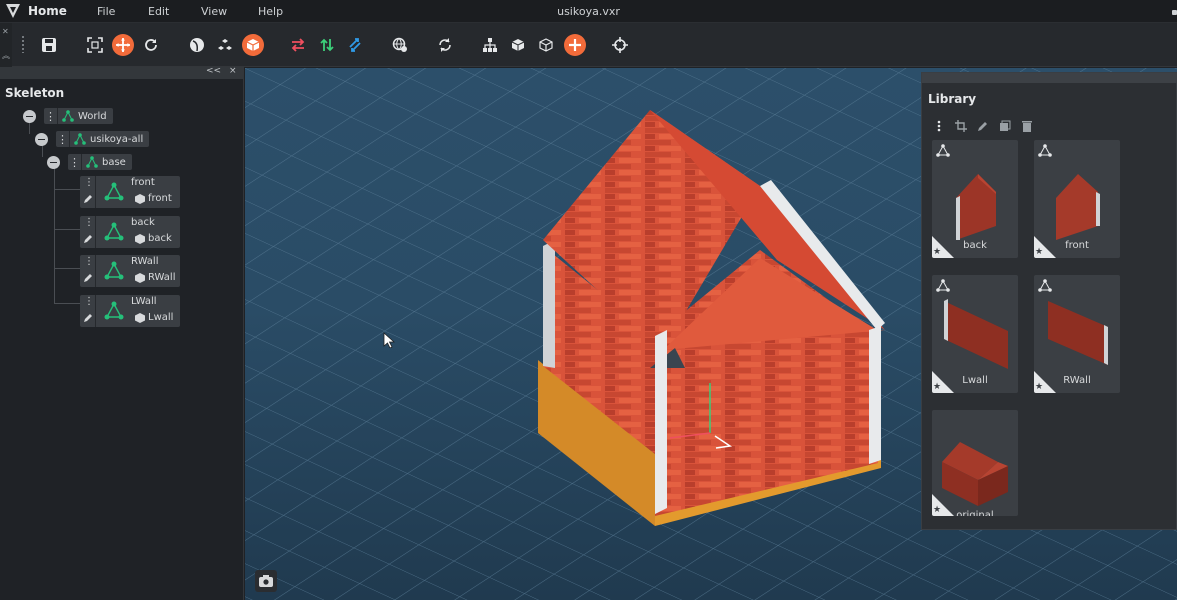 The width and height of the screenshot is (1177, 600). What do you see at coordinates (620, 45) in the screenshot?
I see `target-button` at bounding box center [620, 45].